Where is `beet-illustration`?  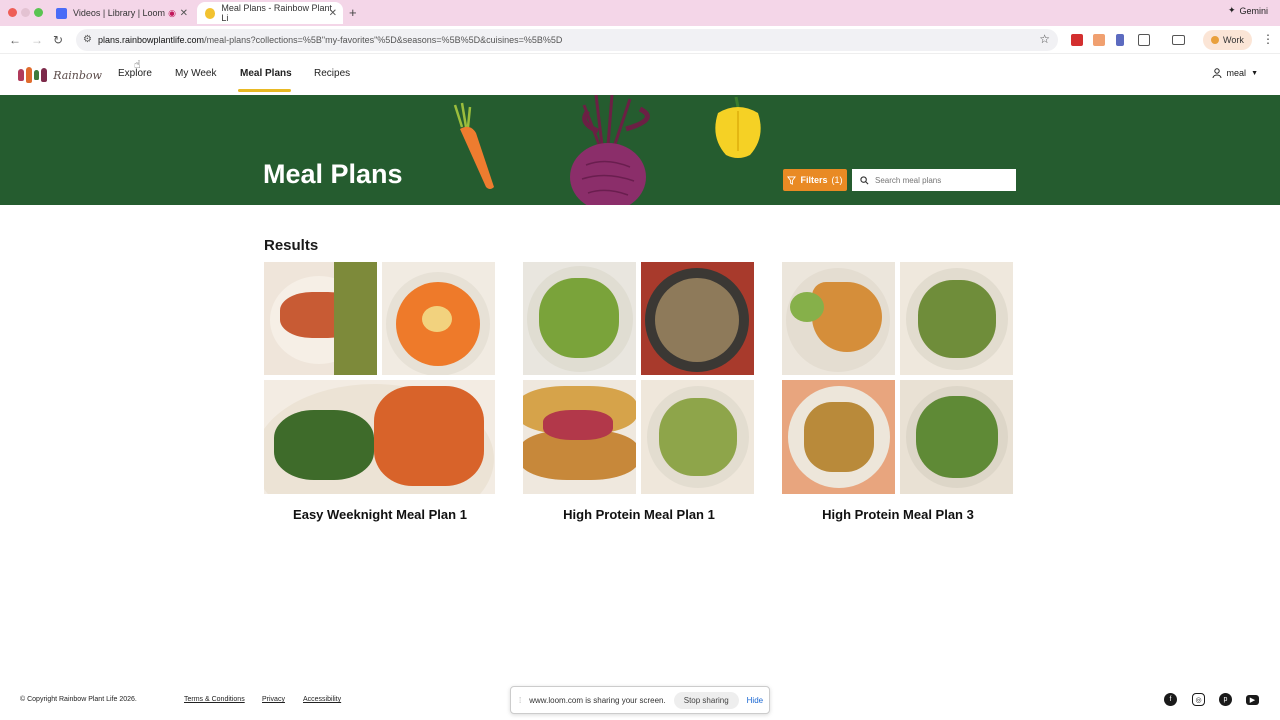 beet-illustration is located at coordinates (610, 150).